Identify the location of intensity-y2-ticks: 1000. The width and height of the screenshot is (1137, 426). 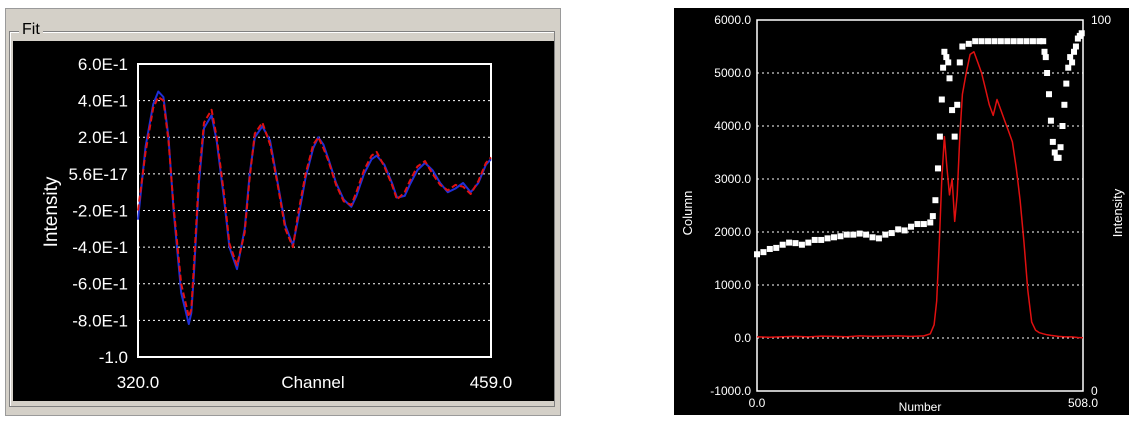
(1101, 205).